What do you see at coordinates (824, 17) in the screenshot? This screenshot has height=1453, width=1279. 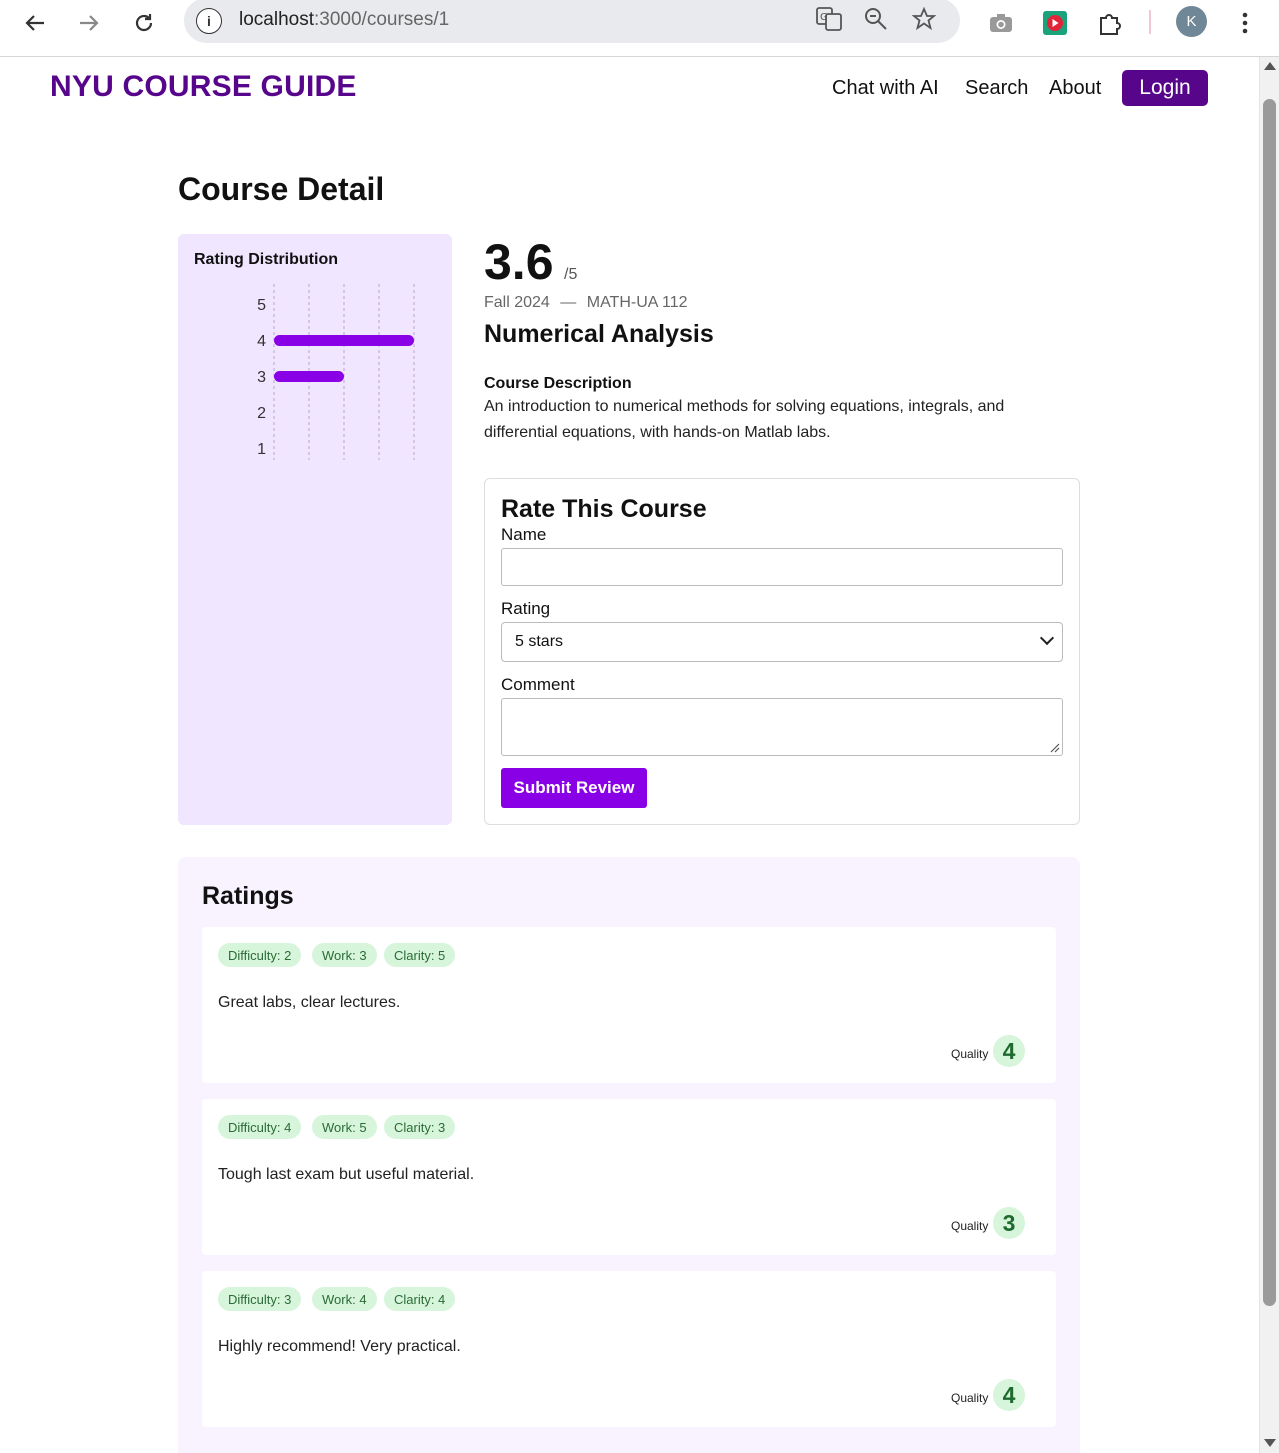 I see `svg-text: G` at bounding box center [824, 17].